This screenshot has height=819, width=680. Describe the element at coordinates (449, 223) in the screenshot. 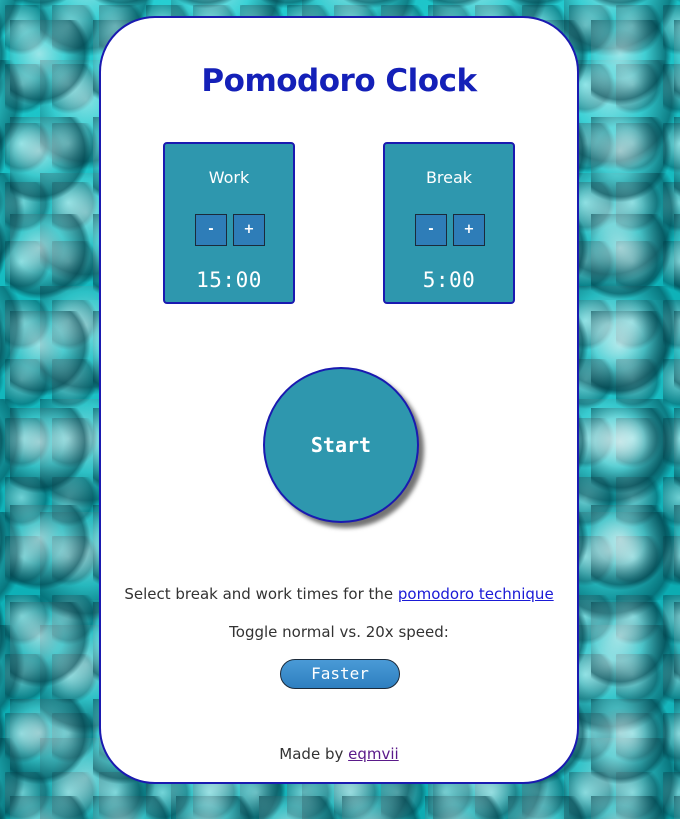

I see `break-panel: Break - + 5:00` at that location.